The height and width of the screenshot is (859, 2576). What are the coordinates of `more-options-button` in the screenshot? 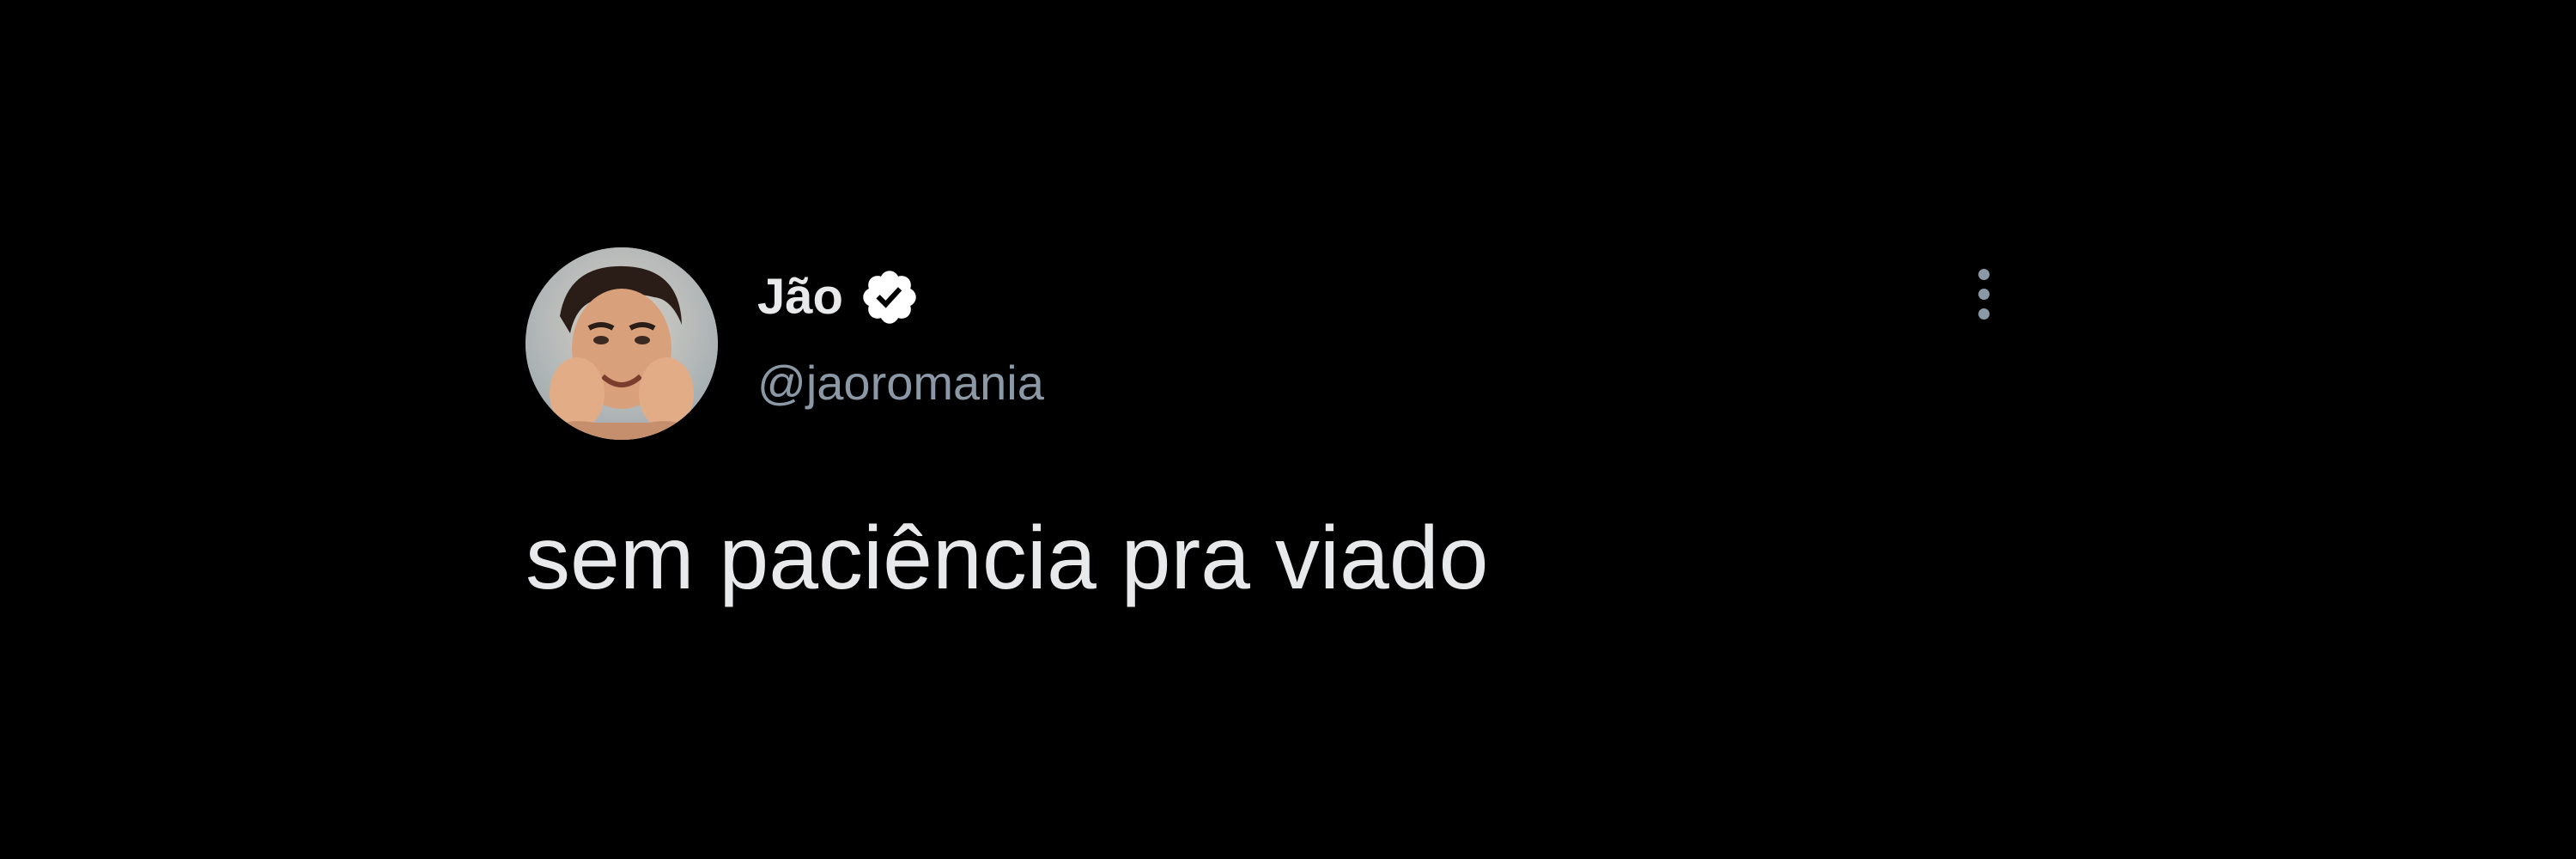 It's located at (1983, 294).